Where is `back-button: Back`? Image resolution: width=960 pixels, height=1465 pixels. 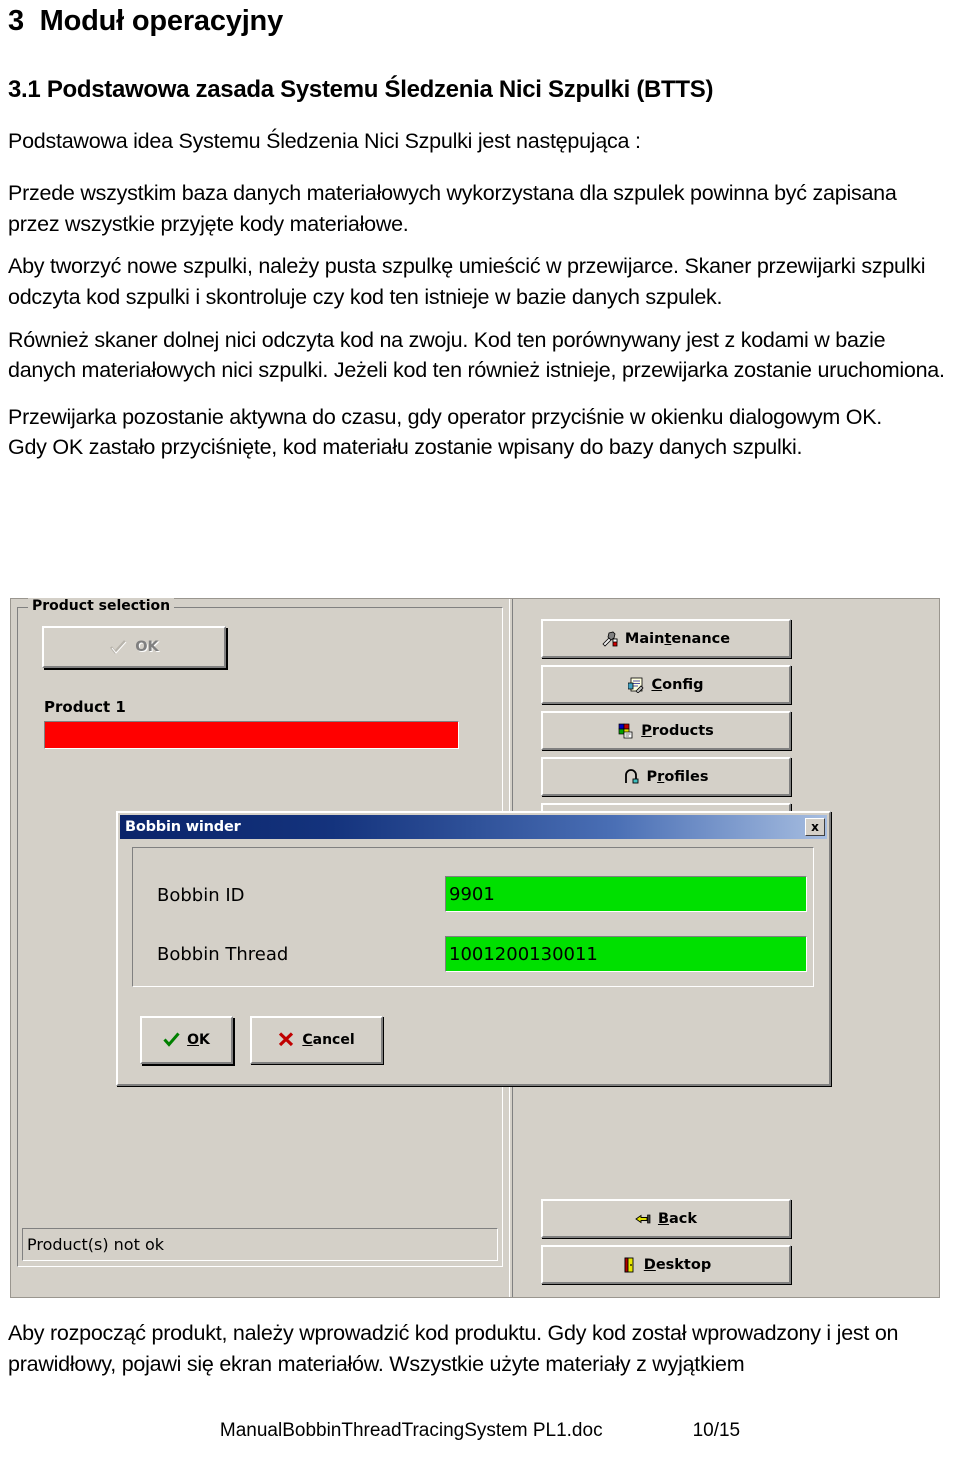
back-button: Back is located at coordinates (666, 1218).